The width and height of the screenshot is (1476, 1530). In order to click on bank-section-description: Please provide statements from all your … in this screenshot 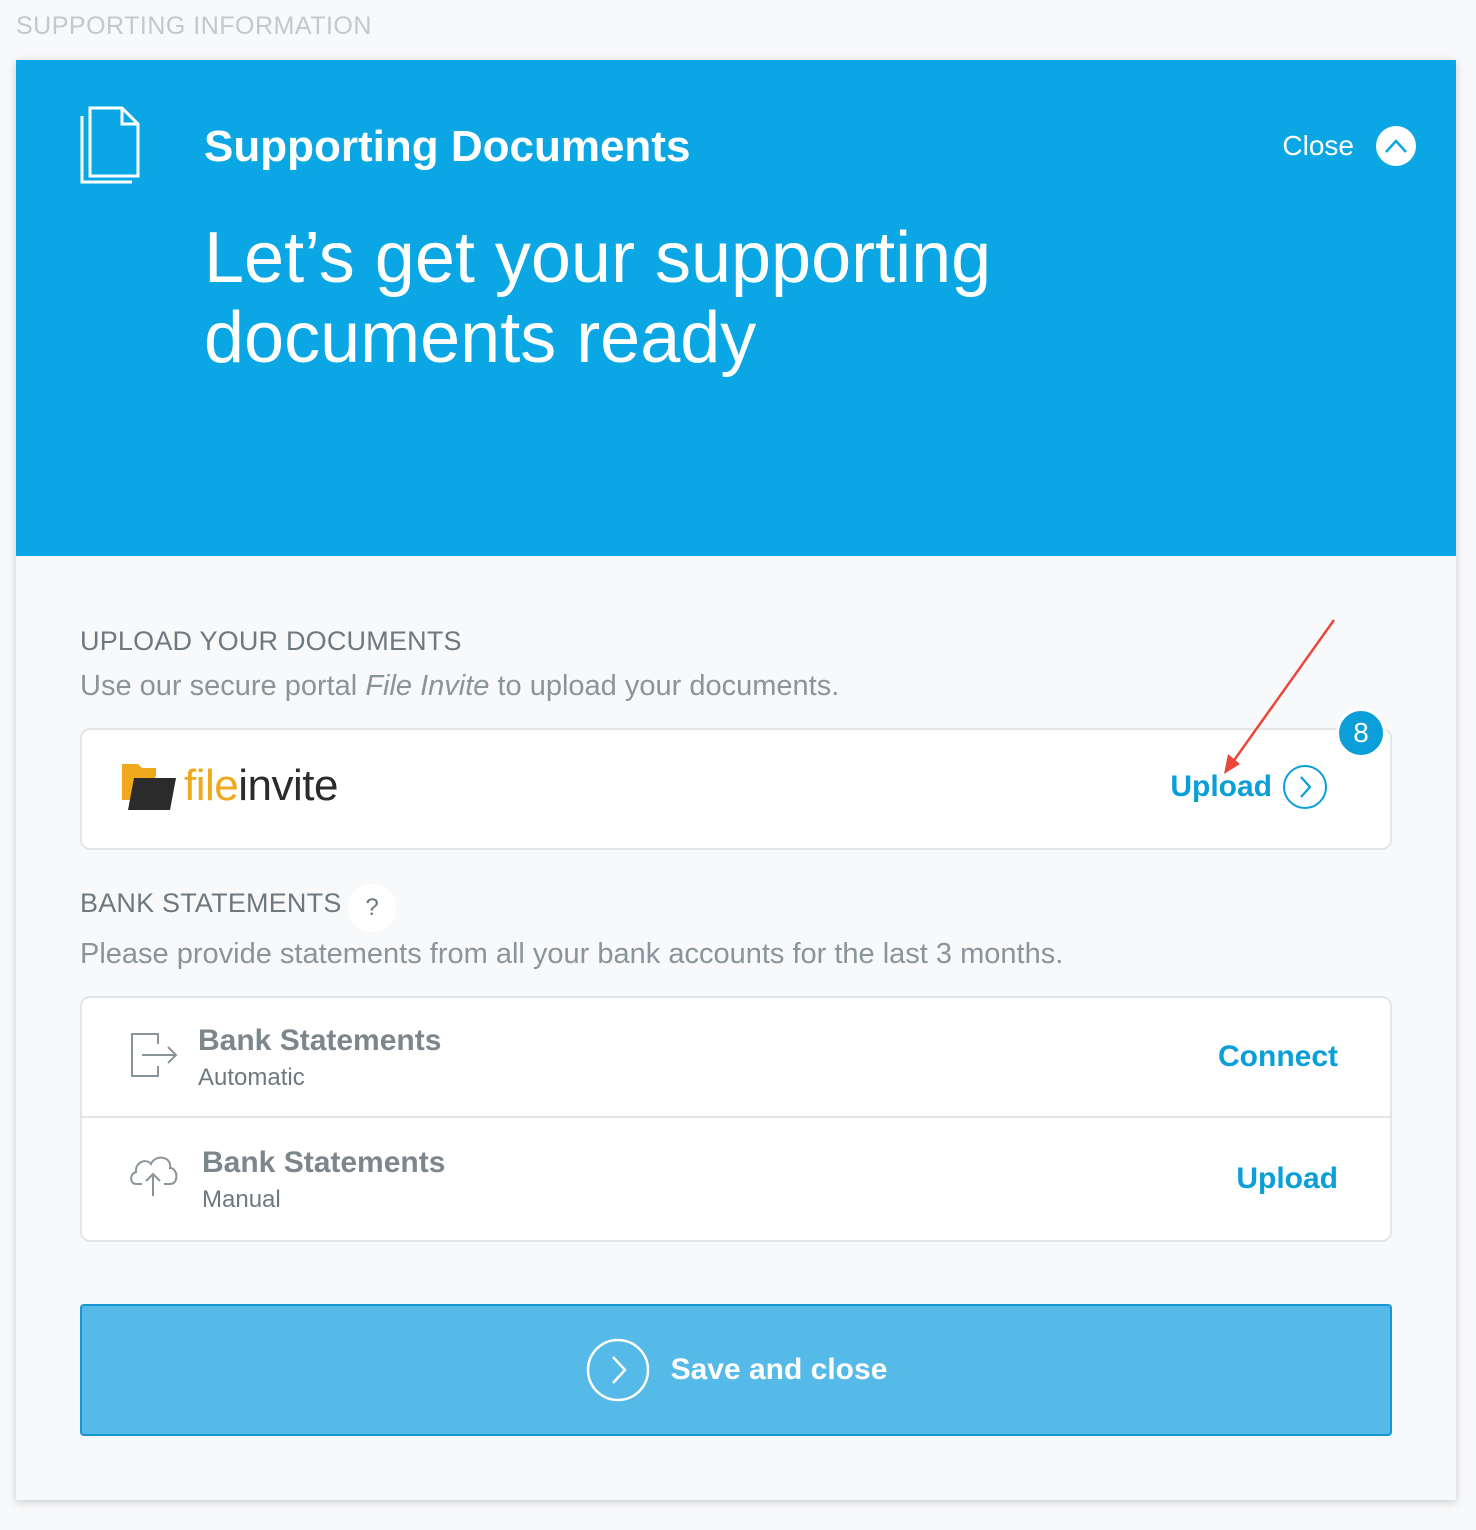, I will do `click(572, 954)`.